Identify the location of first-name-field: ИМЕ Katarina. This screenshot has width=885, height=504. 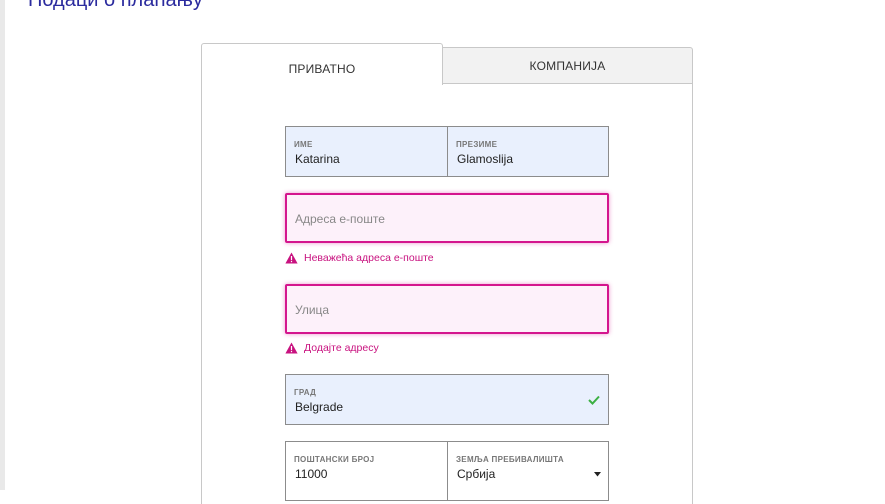
(366, 151).